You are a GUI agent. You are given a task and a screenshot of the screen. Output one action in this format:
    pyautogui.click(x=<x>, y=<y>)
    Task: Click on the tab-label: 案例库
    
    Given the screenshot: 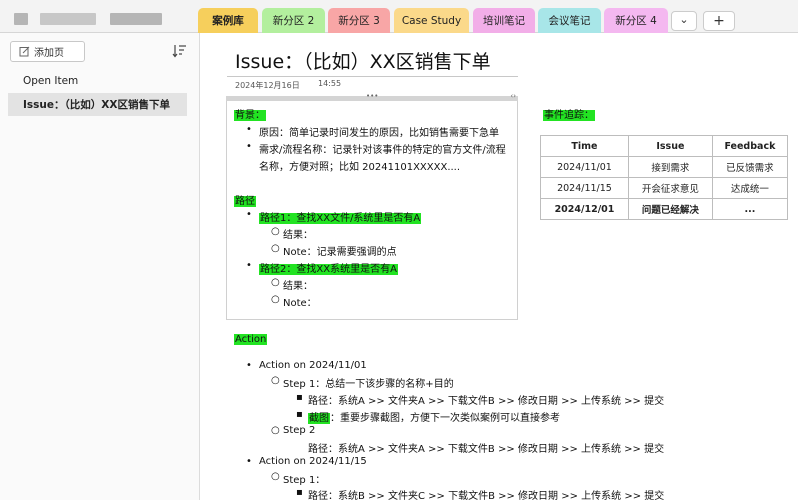 What is the action you would take?
    pyautogui.click(x=228, y=21)
    